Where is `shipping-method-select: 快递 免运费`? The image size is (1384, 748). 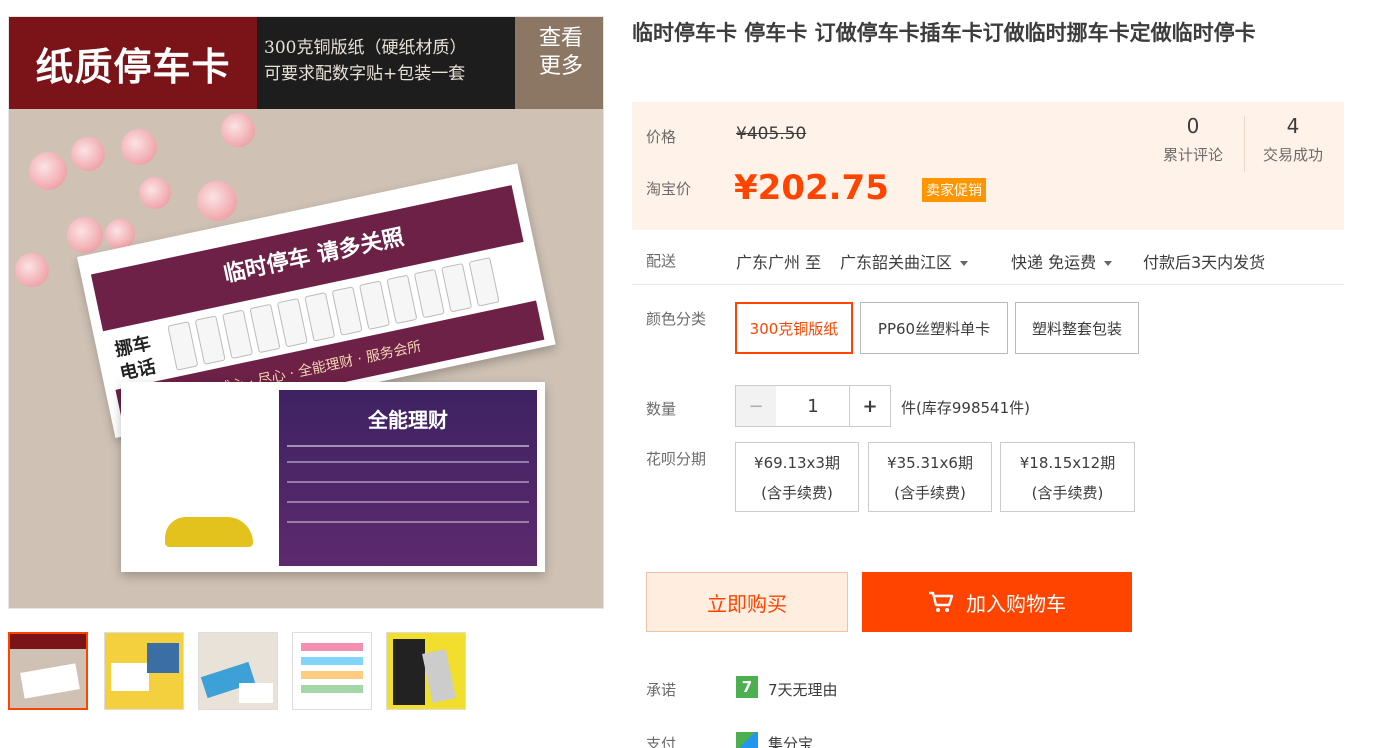
shipping-method-select: 快递 免运费 is located at coordinates (1062, 261).